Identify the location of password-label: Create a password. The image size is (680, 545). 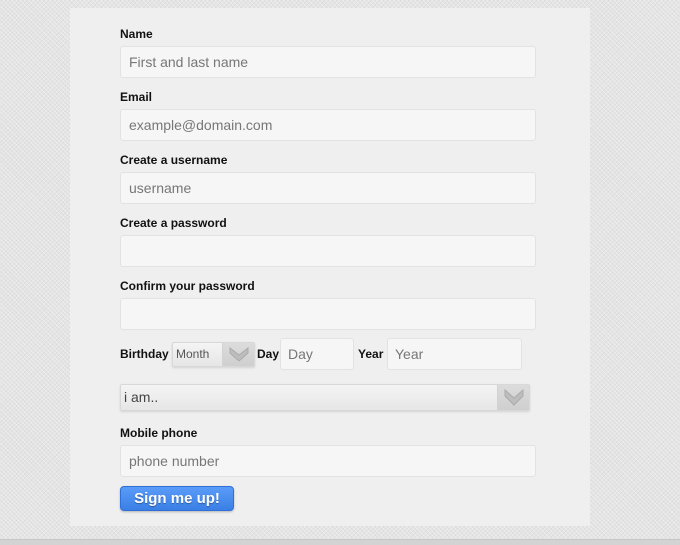
(173, 223).